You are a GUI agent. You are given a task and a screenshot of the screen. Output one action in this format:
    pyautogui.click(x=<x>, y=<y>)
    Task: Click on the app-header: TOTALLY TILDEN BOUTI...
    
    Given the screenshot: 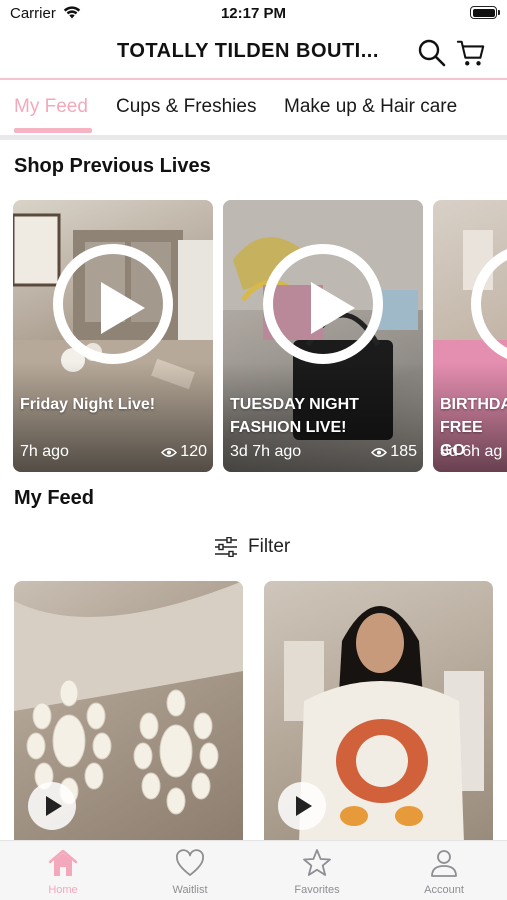 What is the action you would take?
    pyautogui.click(x=253, y=53)
    